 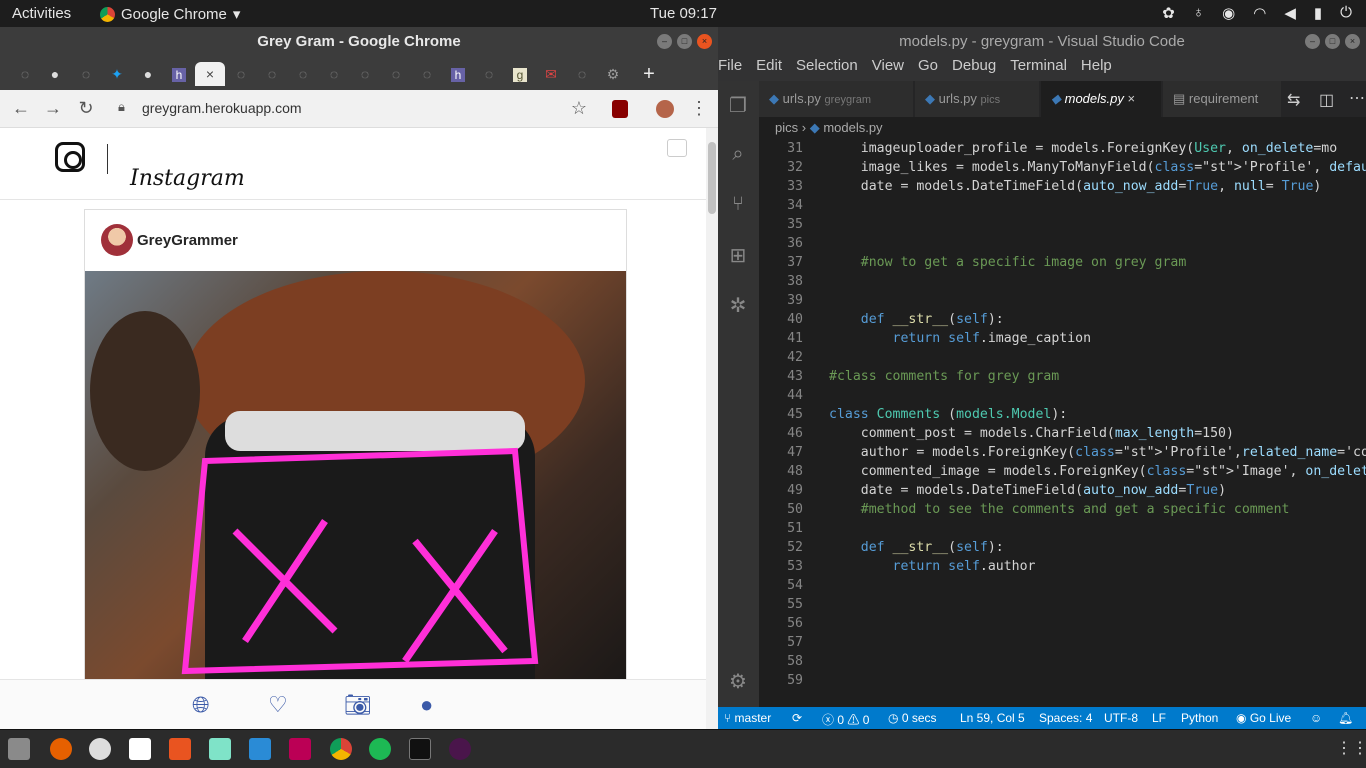 I want to click on chrome-icon, so click(x=341, y=749).